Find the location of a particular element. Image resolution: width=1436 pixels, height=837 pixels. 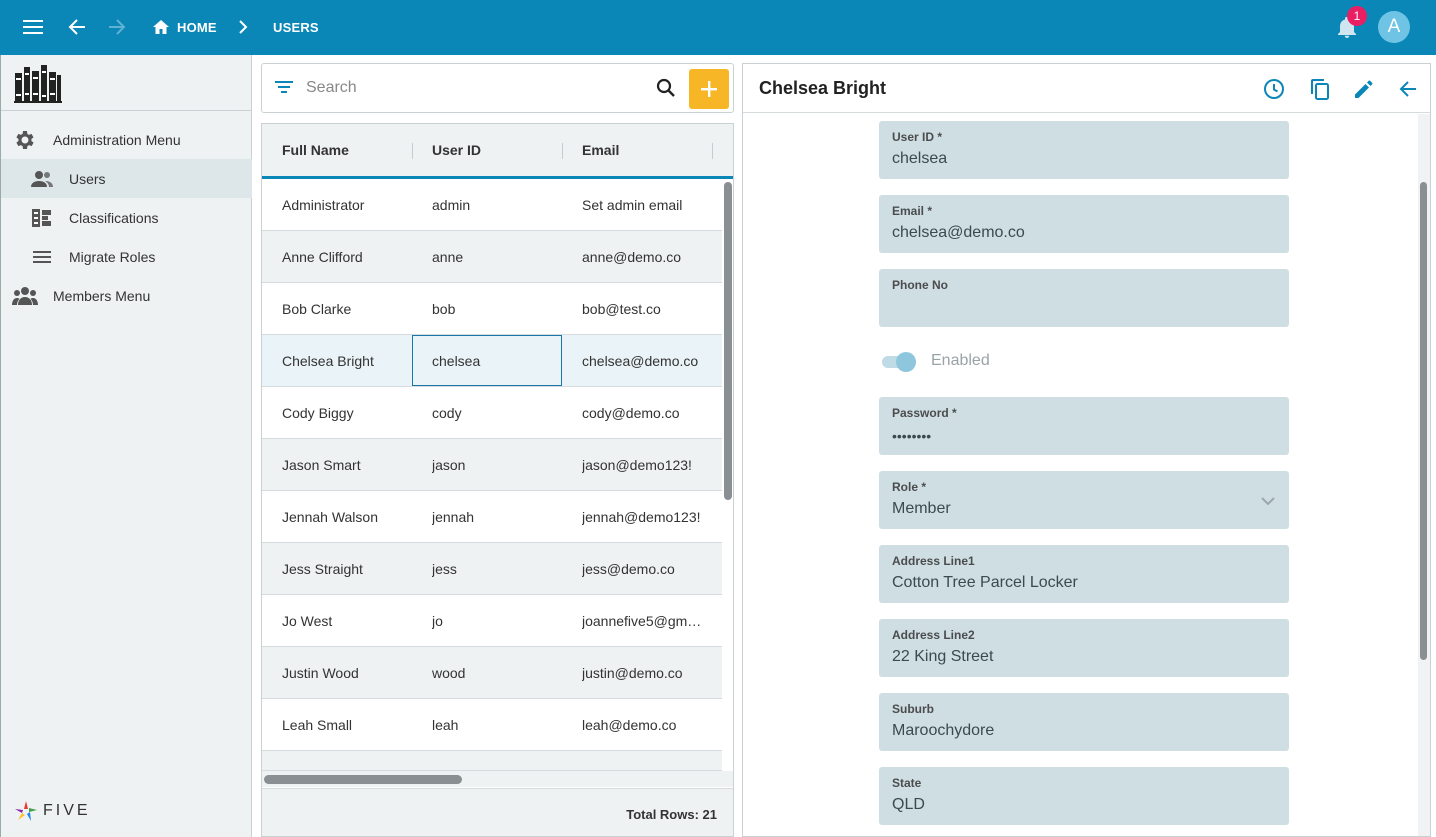

table-row: Cody Biggy cody cody@demo.co is located at coordinates (492, 413).